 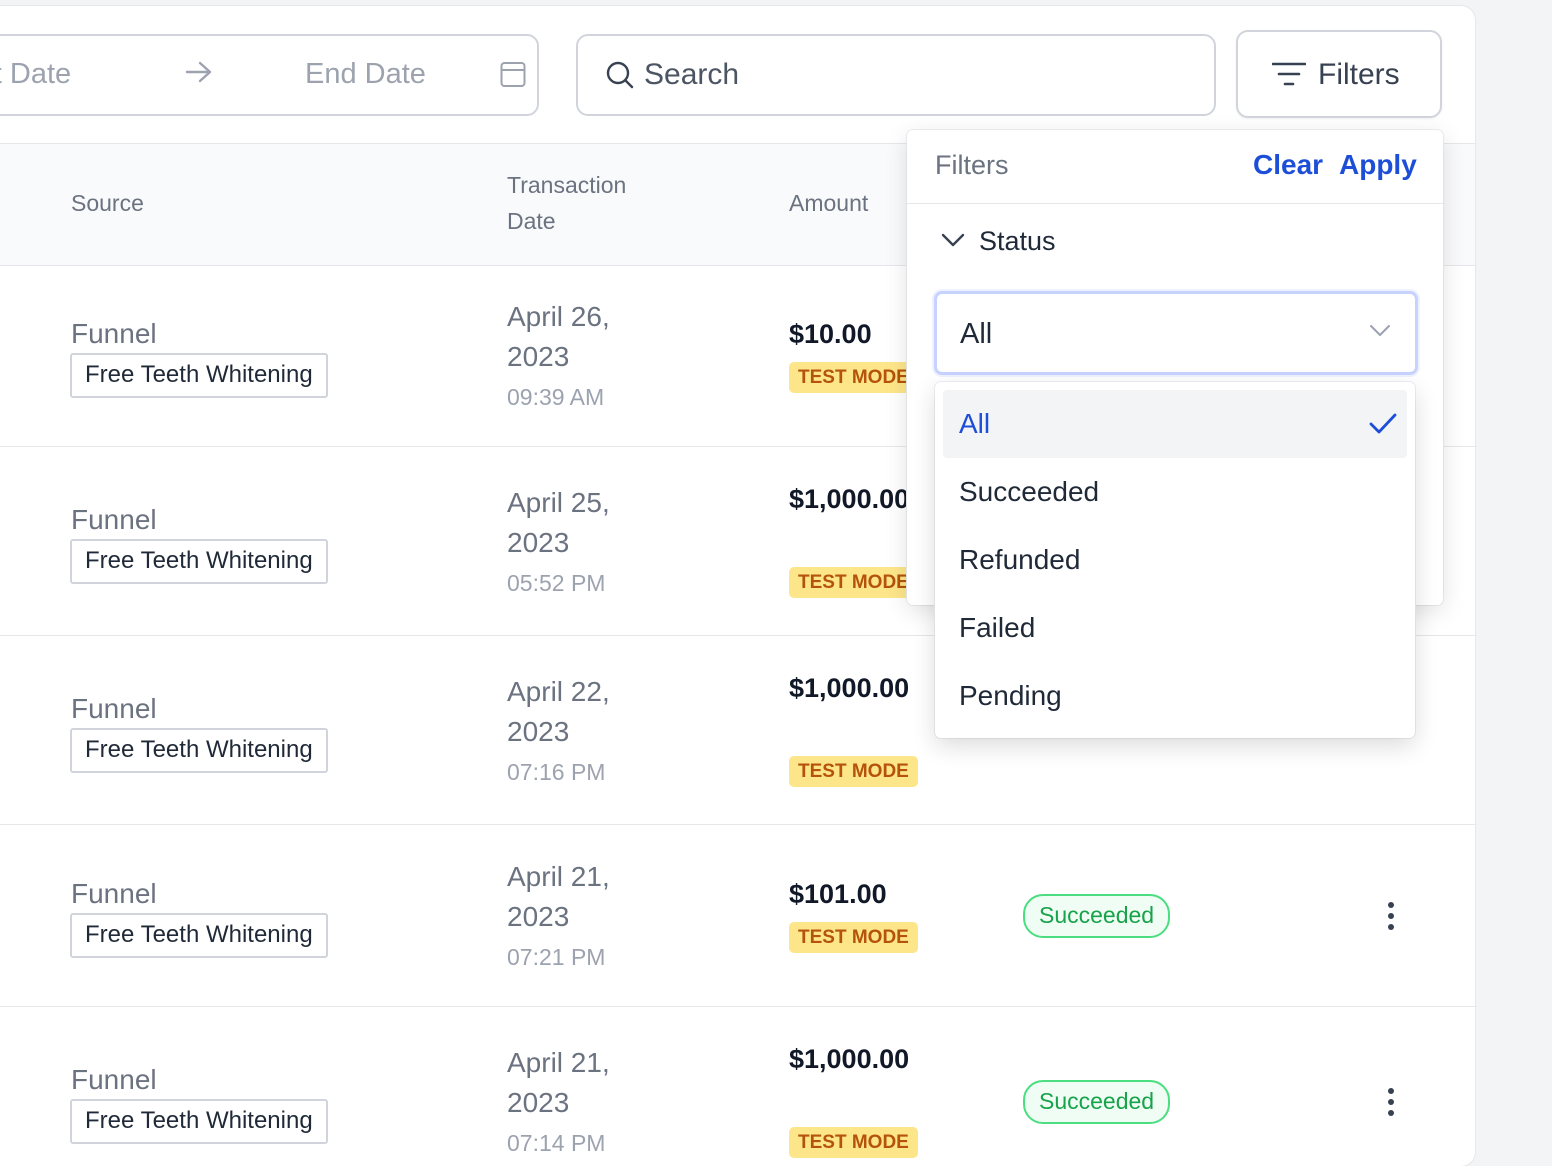 What do you see at coordinates (558, 316) in the screenshot?
I see `transaction-date: April 26,` at bounding box center [558, 316].